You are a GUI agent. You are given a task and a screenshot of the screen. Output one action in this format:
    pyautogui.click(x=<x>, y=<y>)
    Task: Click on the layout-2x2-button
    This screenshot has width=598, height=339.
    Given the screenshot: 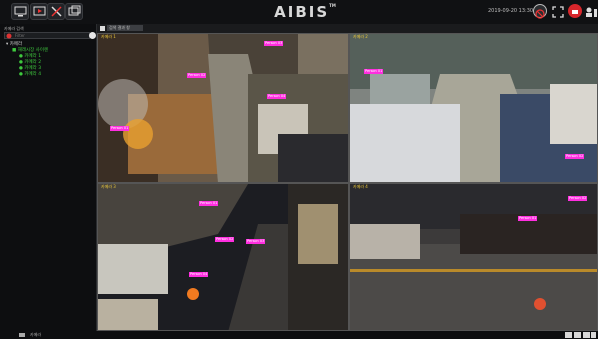 What is the action you would take?
    pyautogui.click(x=577, y=335)
    